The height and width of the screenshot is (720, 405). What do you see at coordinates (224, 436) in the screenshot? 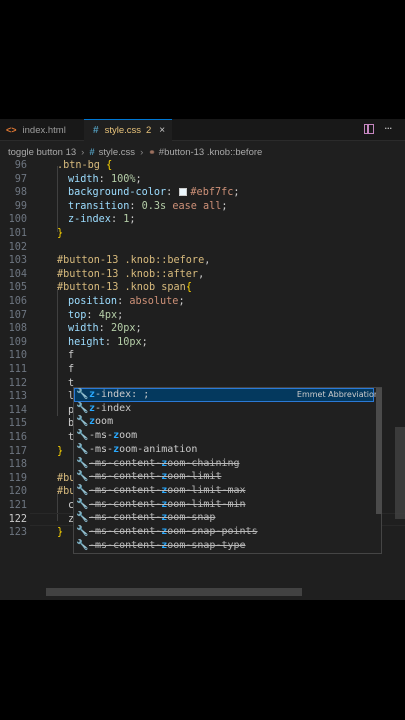
I see `suggestion-item: 🔧 -ms-zoom` at bounding box center [224, 436].